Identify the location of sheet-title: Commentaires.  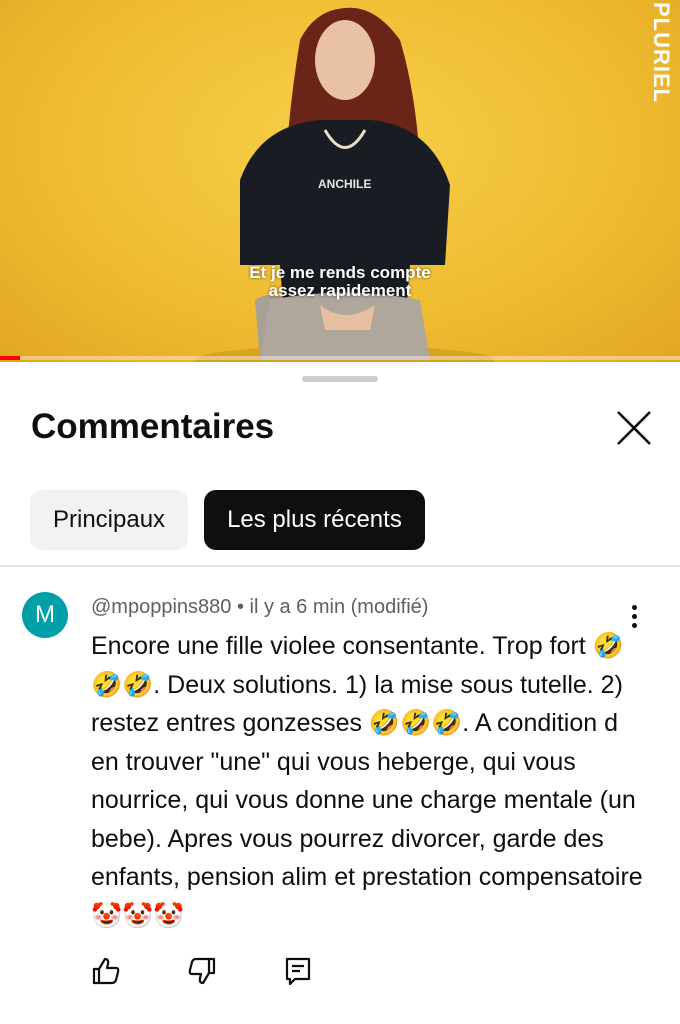
(153, 426).